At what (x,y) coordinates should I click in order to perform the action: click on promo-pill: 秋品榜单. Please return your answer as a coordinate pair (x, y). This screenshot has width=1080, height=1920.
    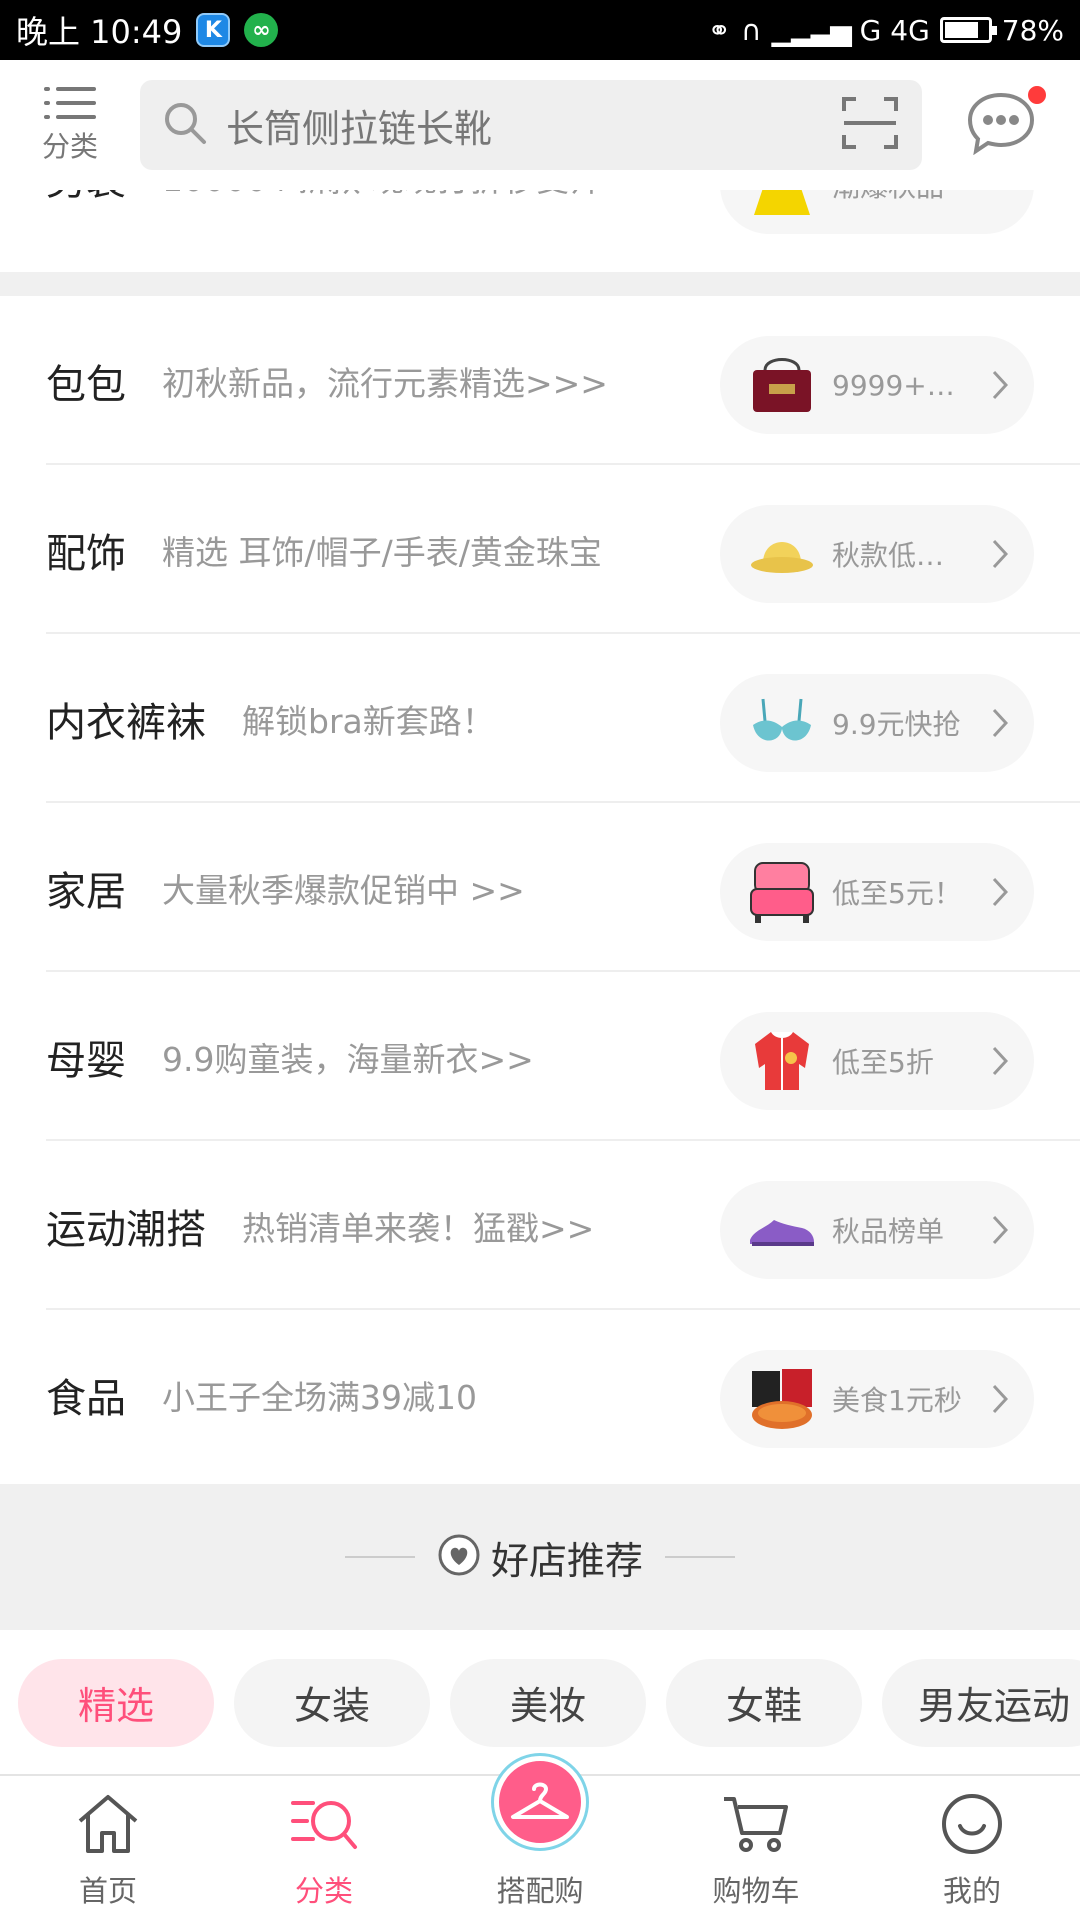
    Looking at the image, I should click on (877, 1230).